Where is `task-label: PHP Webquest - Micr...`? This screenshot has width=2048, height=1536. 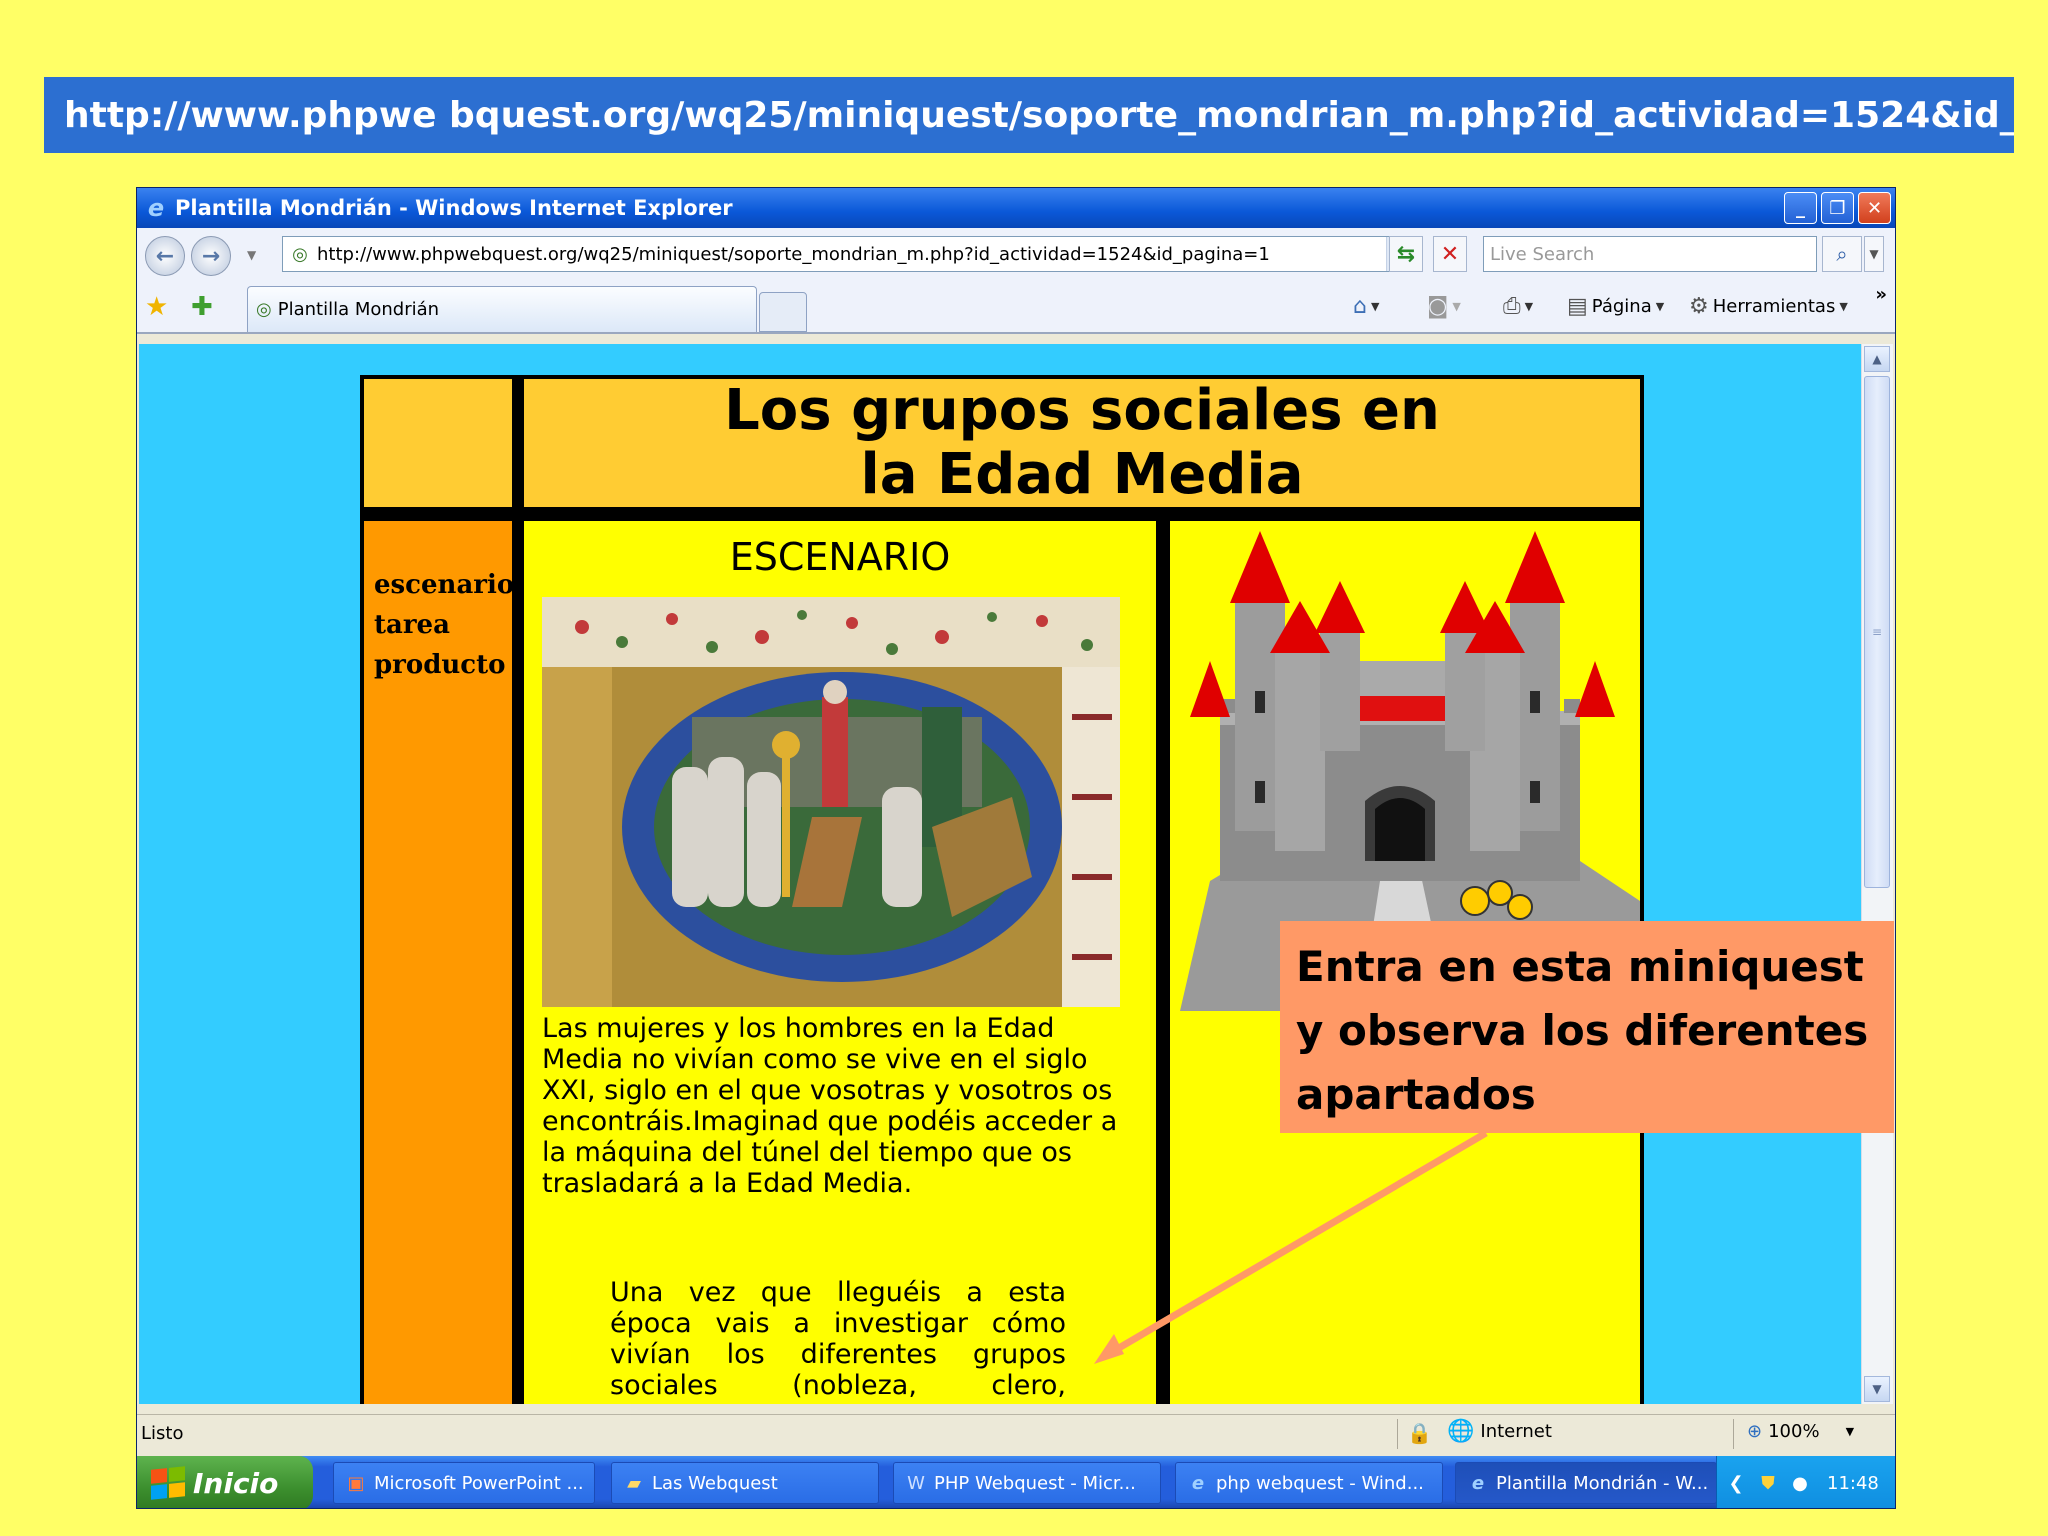
task-label: PHP Webquest - Micr... is located at coordinates (1035, 1483).